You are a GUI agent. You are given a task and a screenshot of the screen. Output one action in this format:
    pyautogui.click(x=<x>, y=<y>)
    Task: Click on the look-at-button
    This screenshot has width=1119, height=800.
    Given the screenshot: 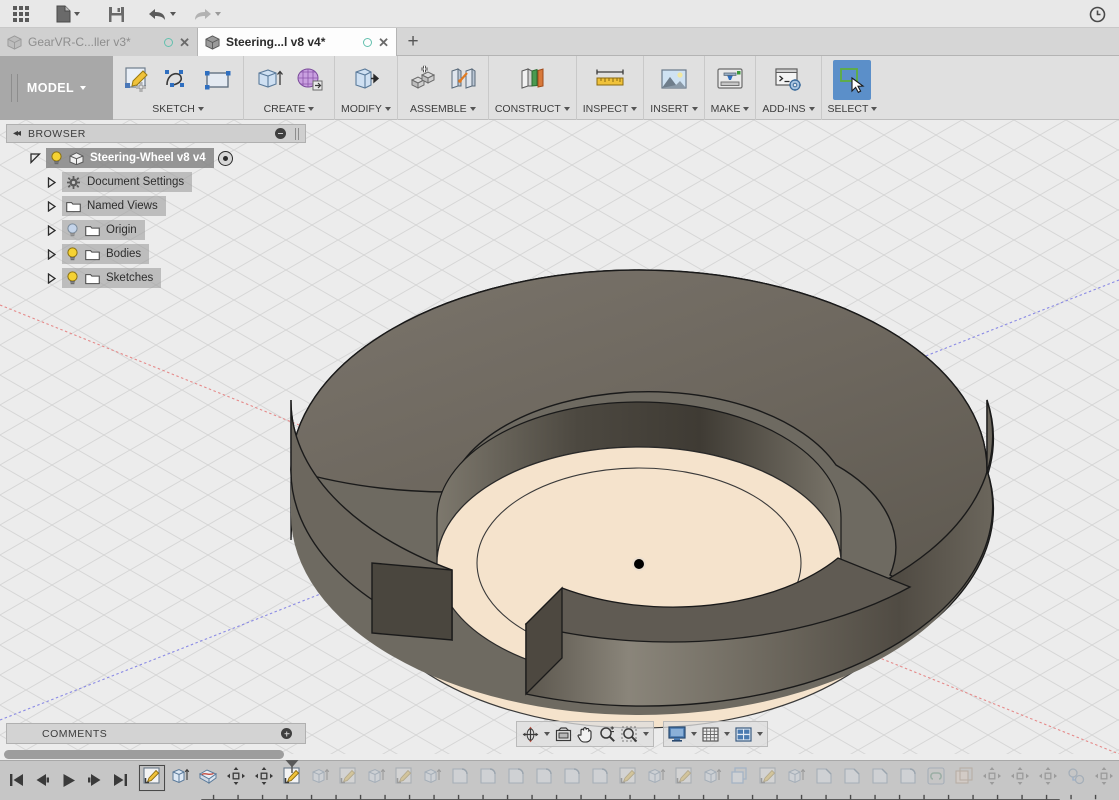 What is the action you would take?
    pyautogui.click(x=563, y=734)
    